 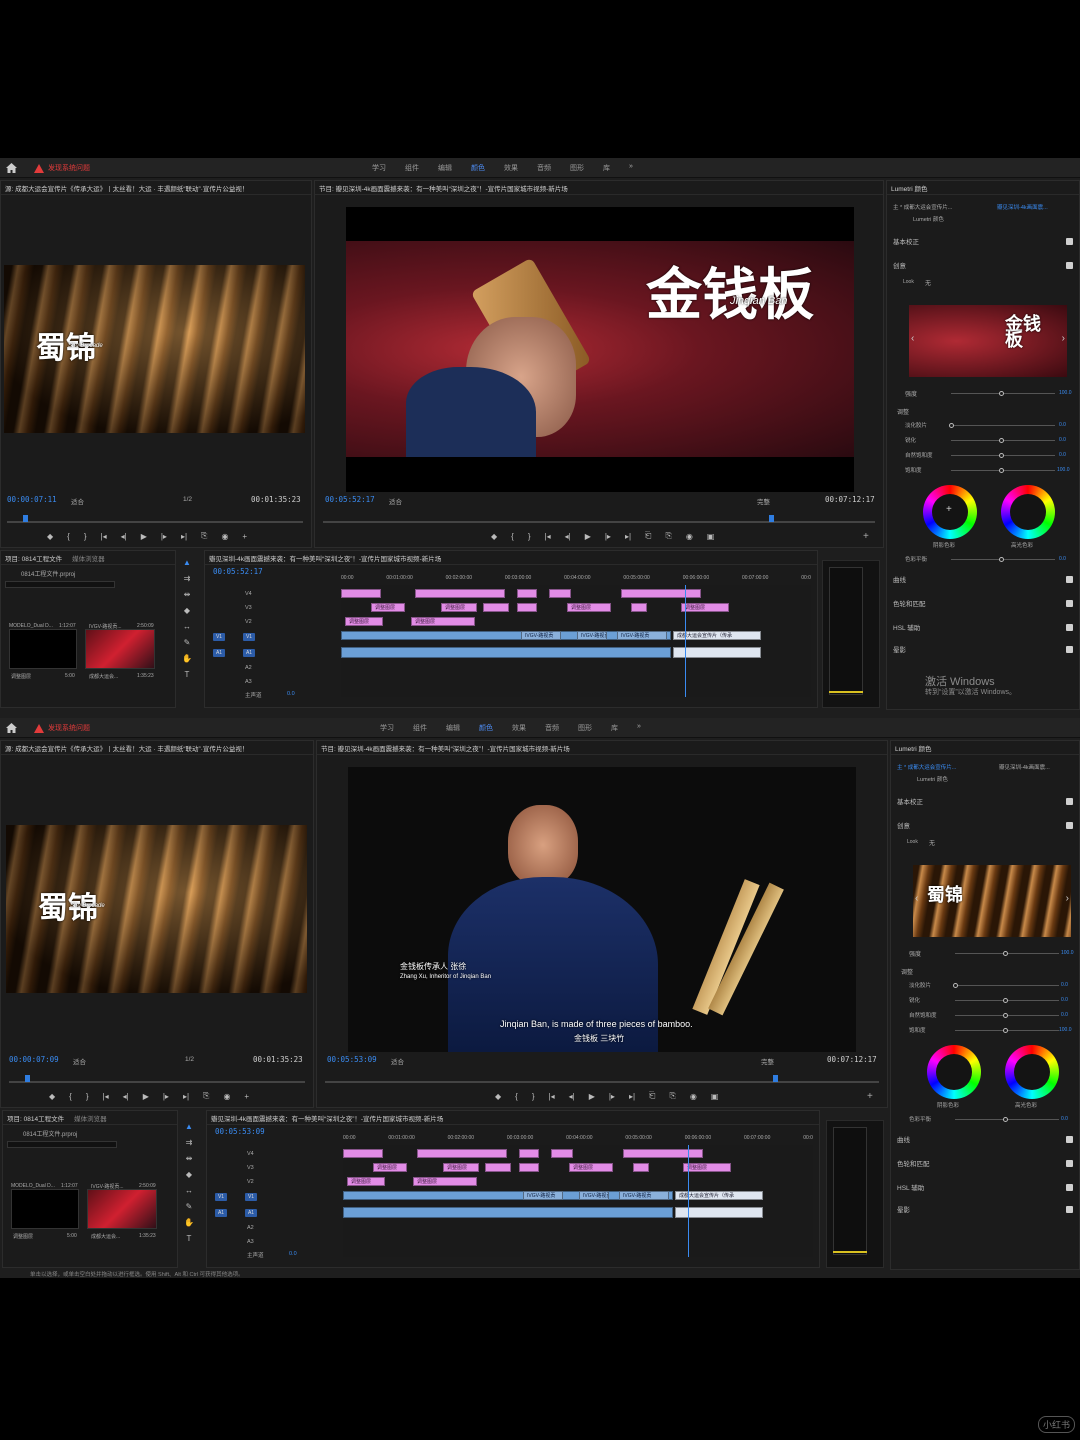 What do you see at coordinates (717, 635) in the screenshot?
I see `clip-video: 成都大运会宣传片（传承` at bounding box center [717, 635].